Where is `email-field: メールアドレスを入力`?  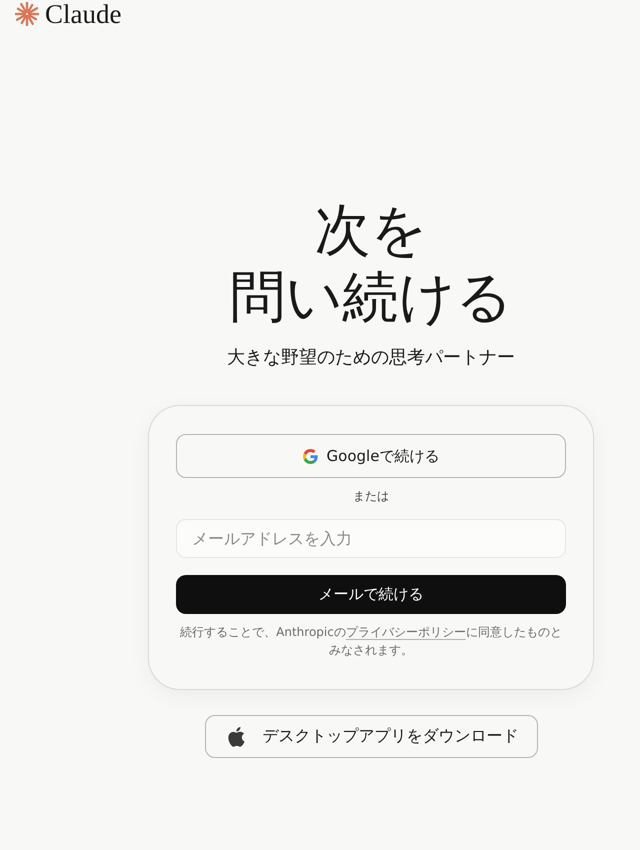
email-field: メールアドレスを入力 is located at coordinates (371, 538).